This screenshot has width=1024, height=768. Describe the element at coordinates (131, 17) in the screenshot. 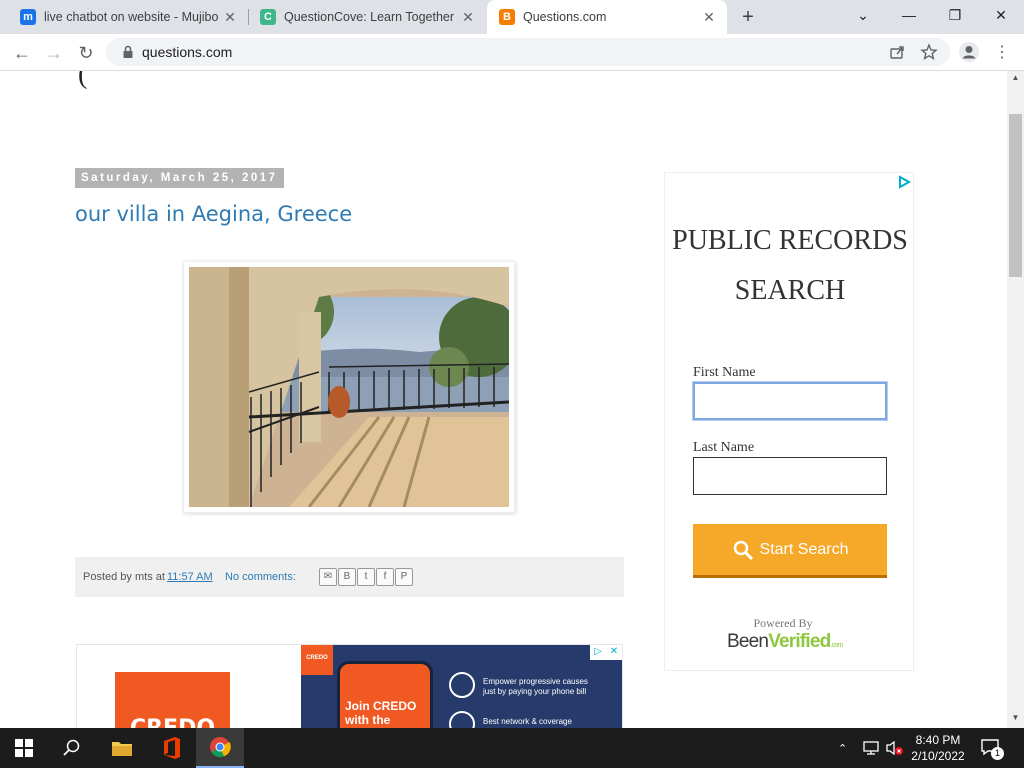

I see `tab-title: live chatbot on website - Mujibo` at that location.